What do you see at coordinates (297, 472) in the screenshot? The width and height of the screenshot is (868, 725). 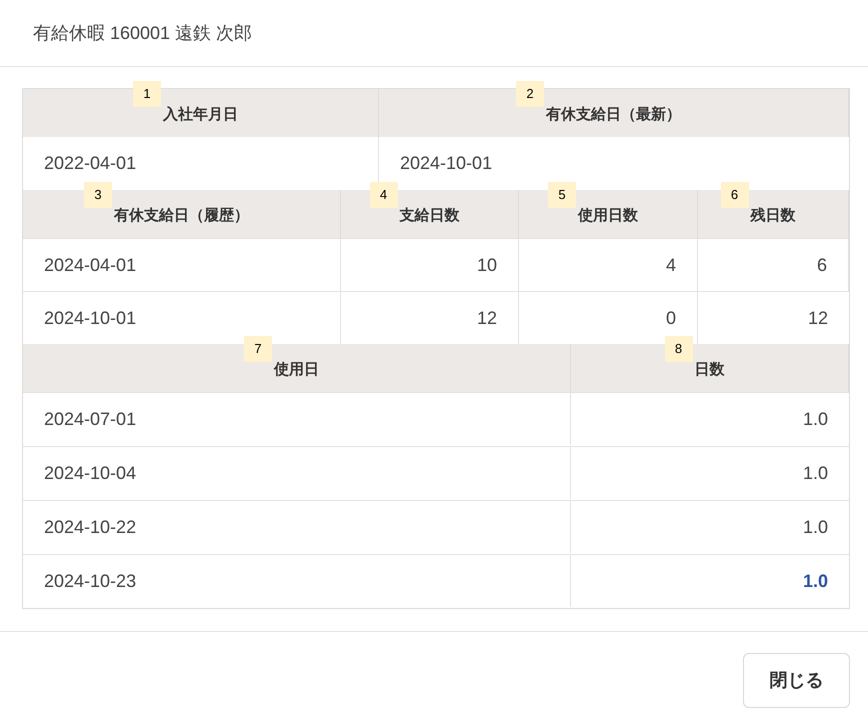 I see `table-cell: 2024-10-04` at bounding box center [297, 472].